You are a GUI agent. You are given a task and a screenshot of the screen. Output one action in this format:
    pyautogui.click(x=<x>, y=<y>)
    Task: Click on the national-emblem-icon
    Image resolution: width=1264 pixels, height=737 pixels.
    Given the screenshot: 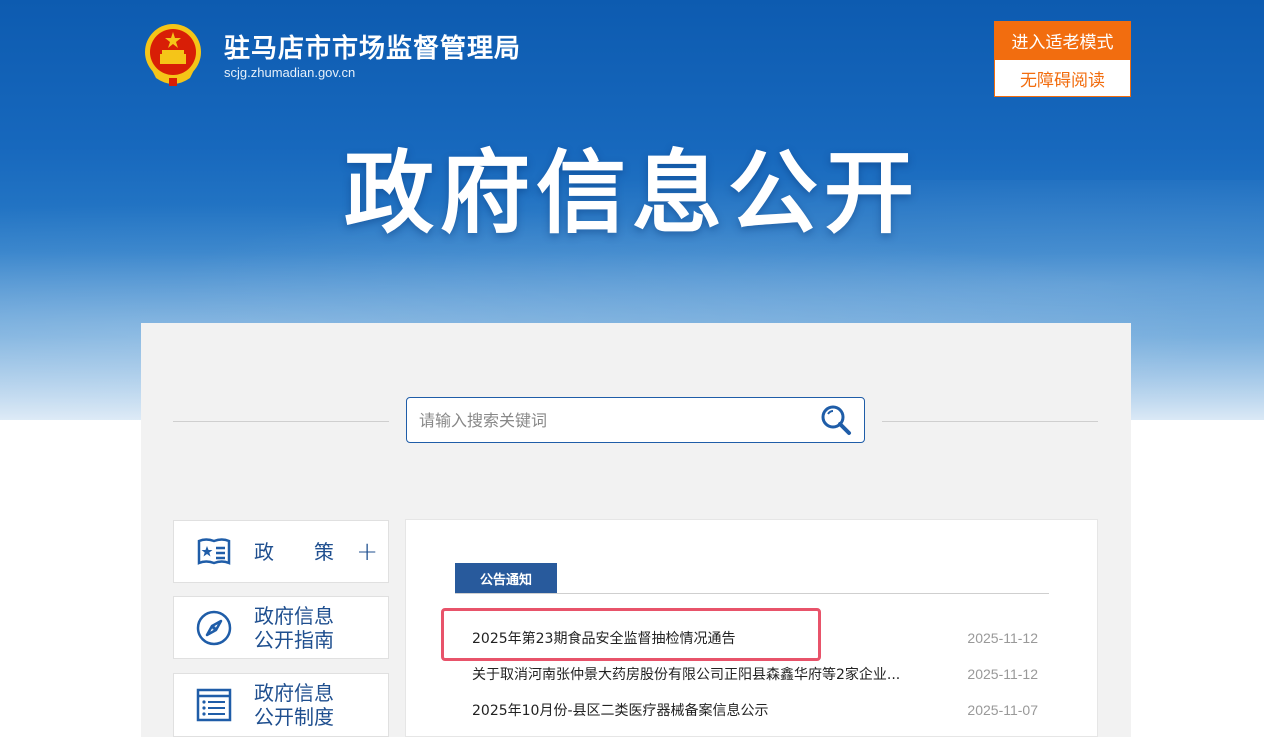 What is the action you would take?
    pyautogui.click(x=173, y=55)
    